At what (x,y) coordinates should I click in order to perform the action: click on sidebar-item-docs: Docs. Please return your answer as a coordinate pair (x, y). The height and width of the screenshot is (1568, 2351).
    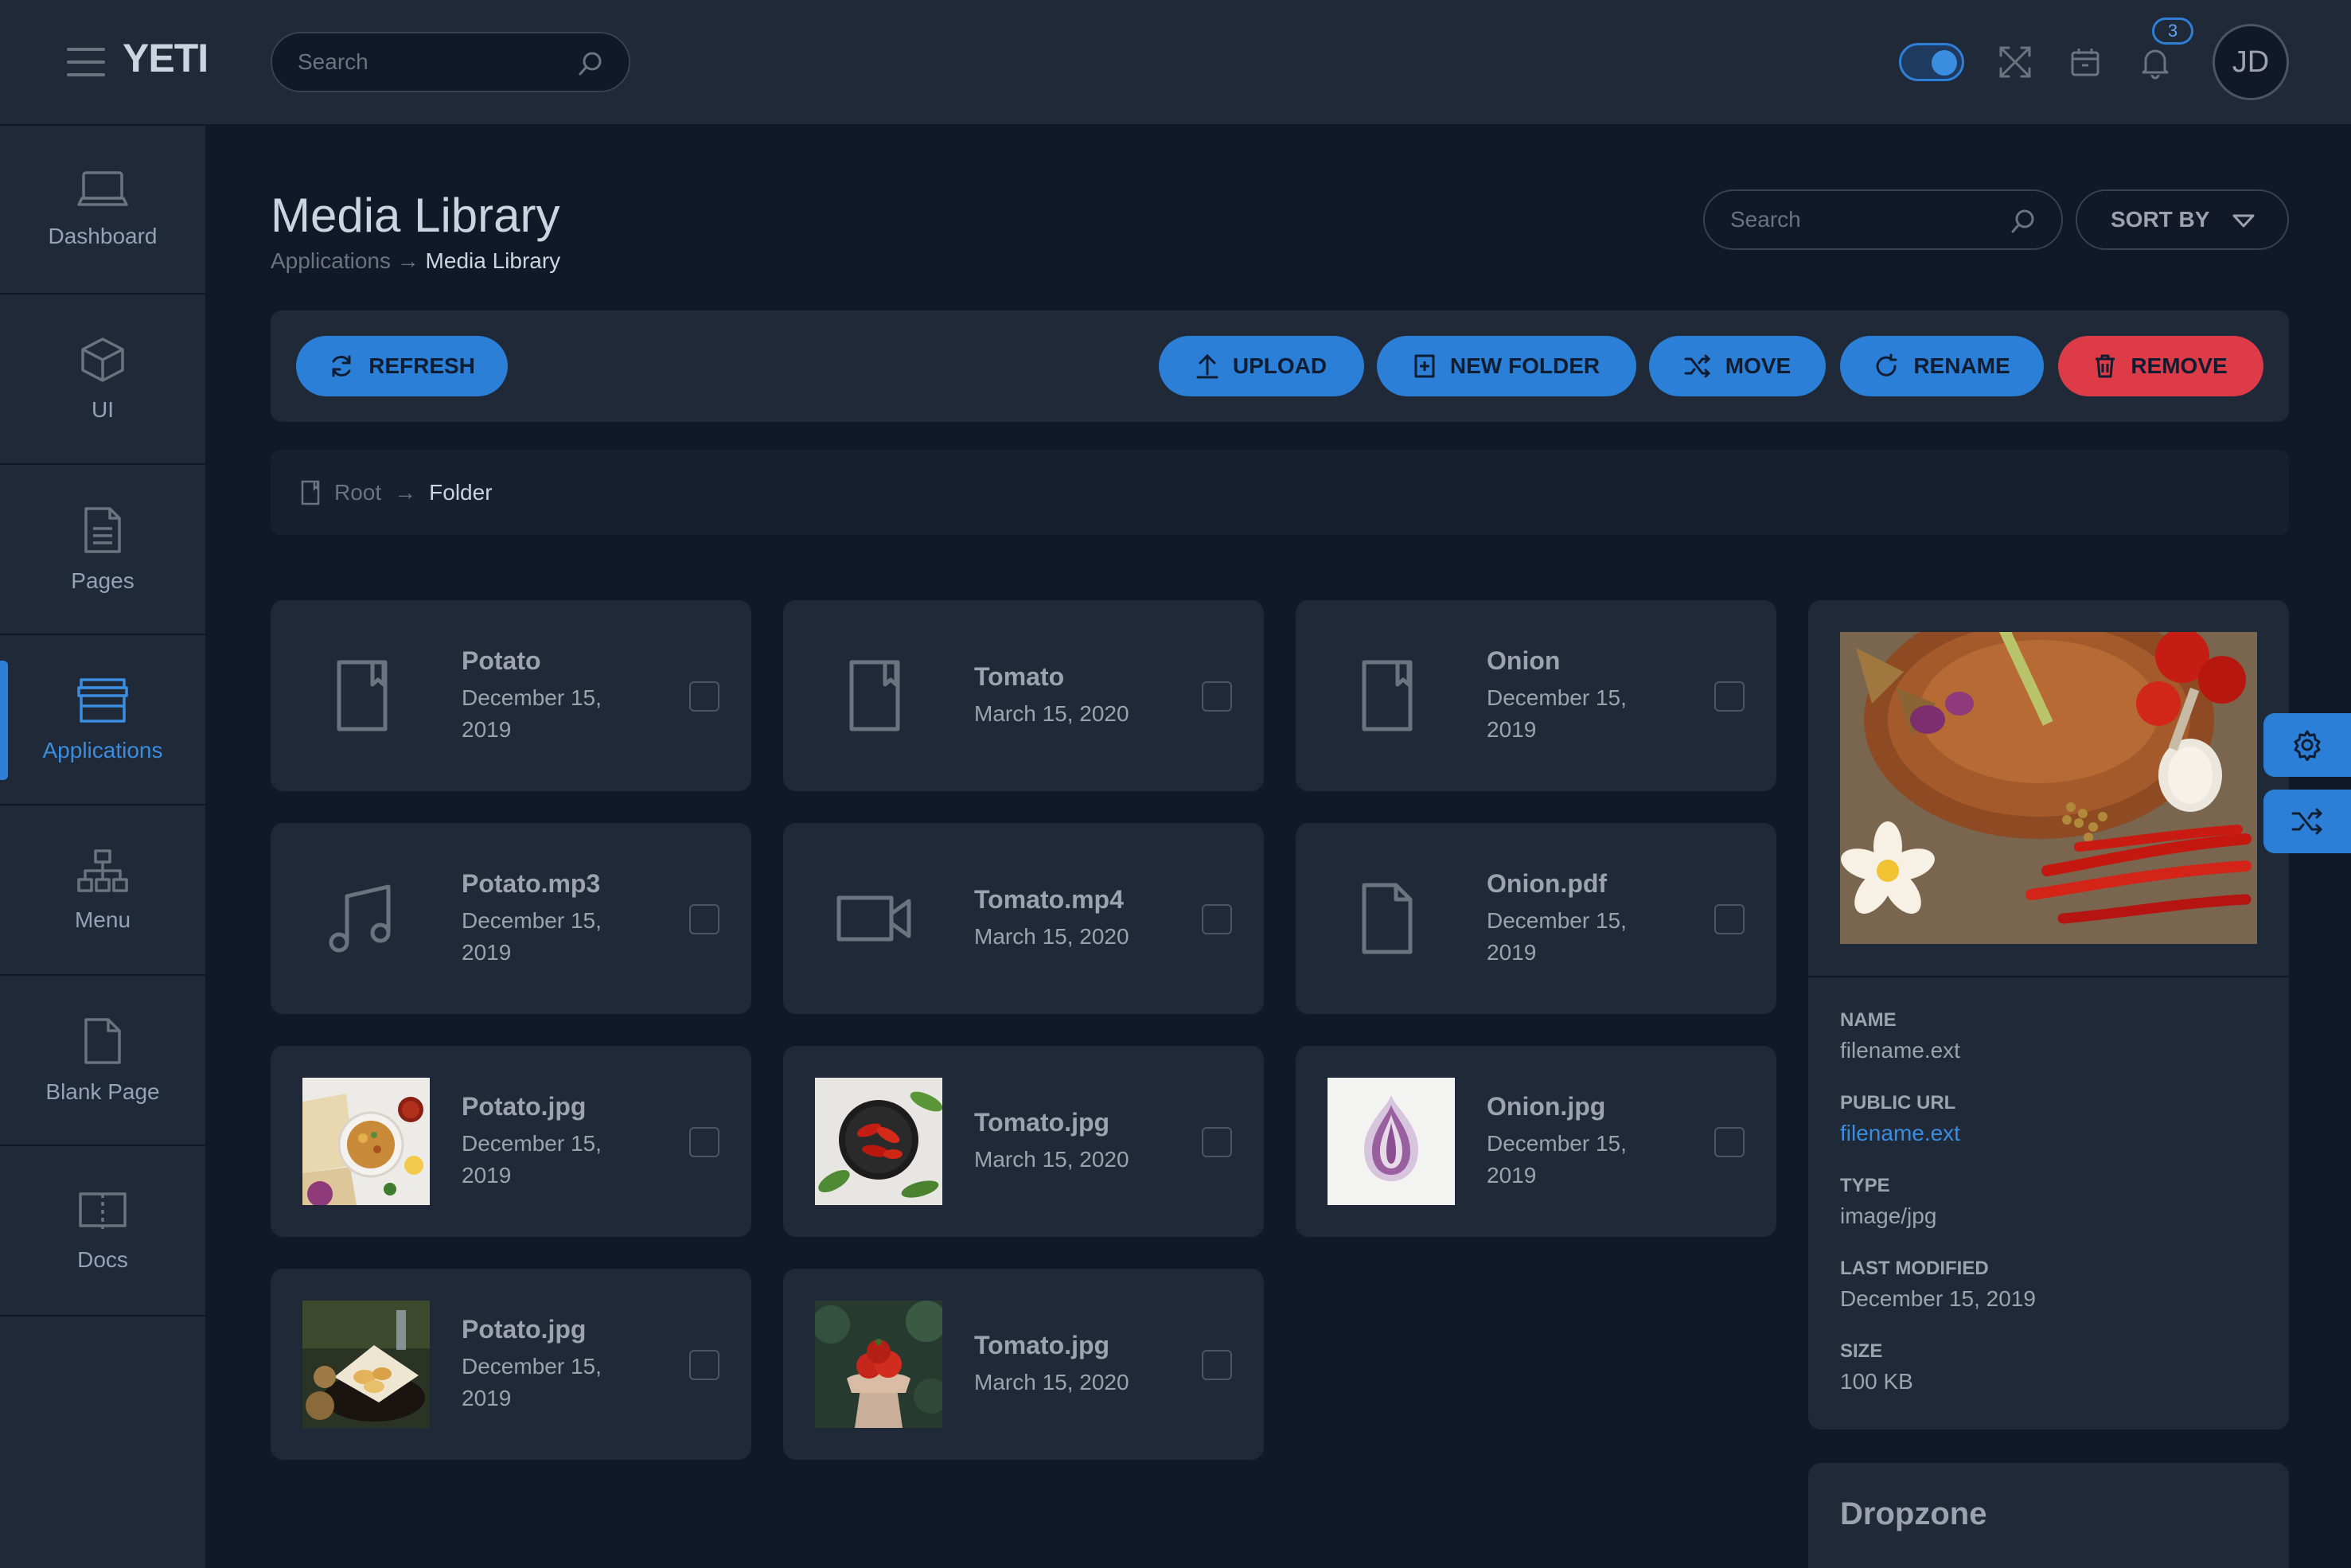
    Looking at the image, I should click on (102, 1232).